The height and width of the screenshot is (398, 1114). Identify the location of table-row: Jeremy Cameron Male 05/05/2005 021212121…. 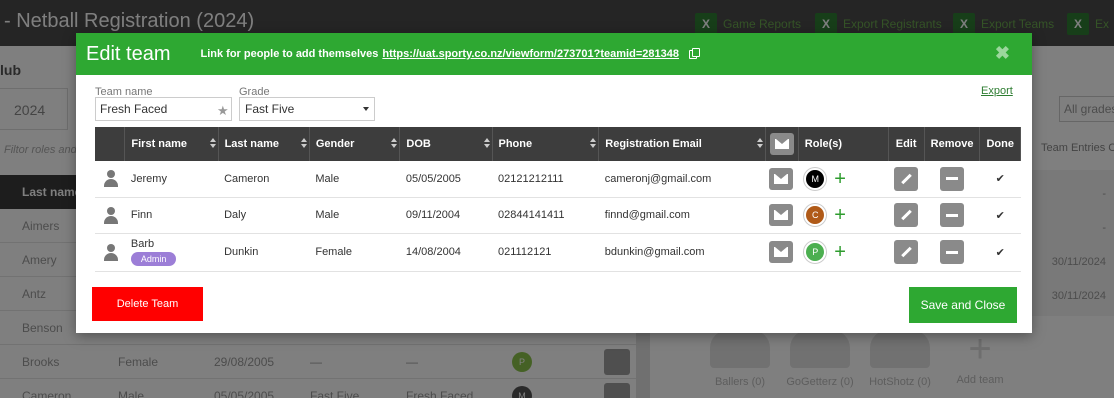
(558, 179).